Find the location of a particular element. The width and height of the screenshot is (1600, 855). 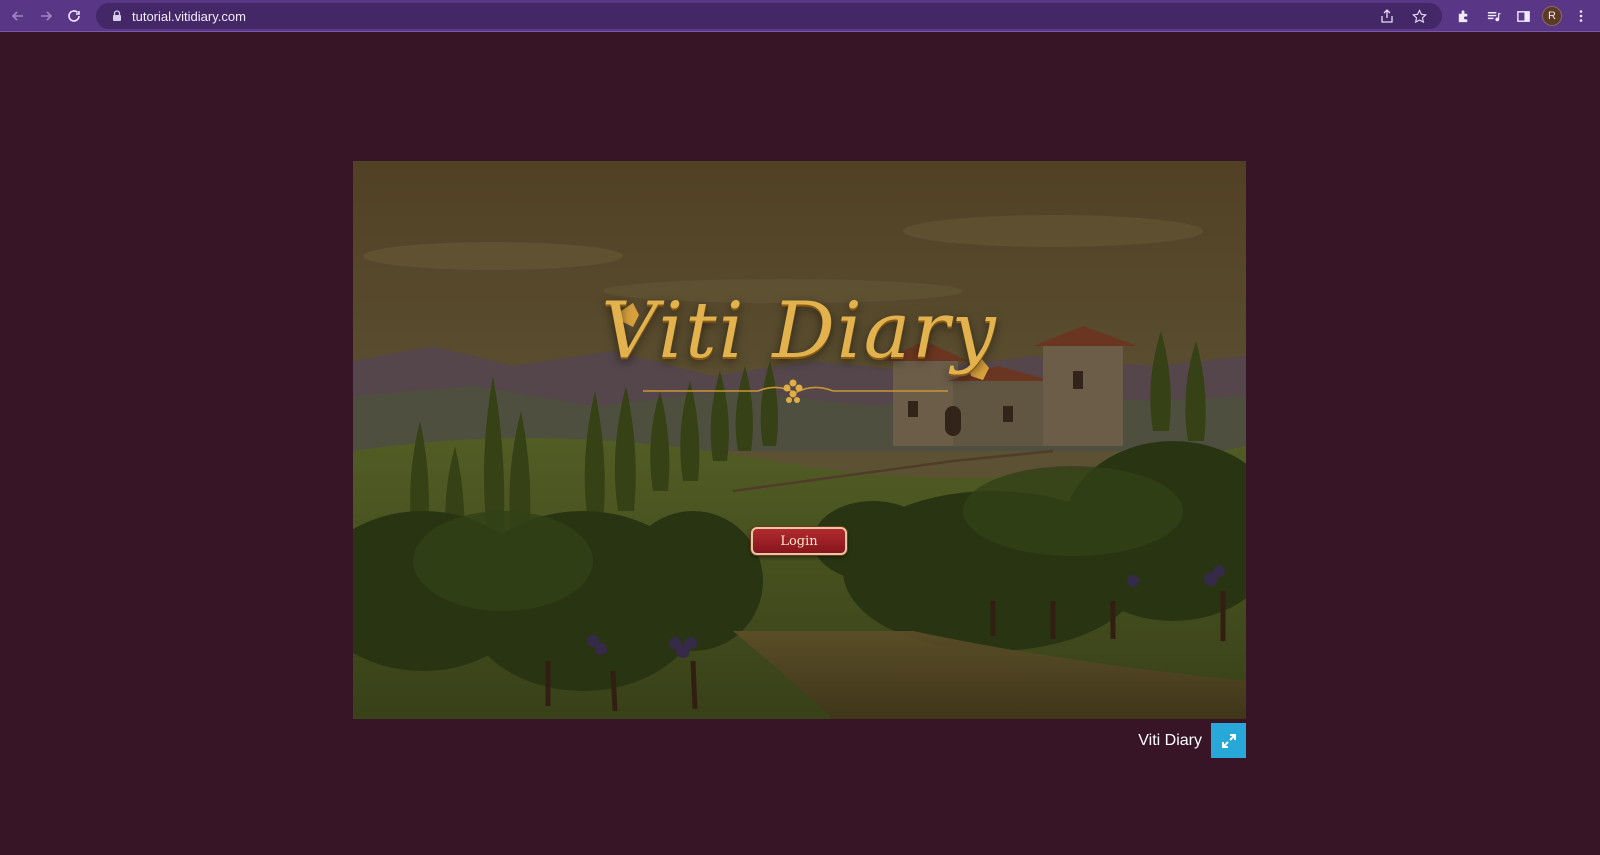

fullscreen-button is located at coordinates (1228, 740).